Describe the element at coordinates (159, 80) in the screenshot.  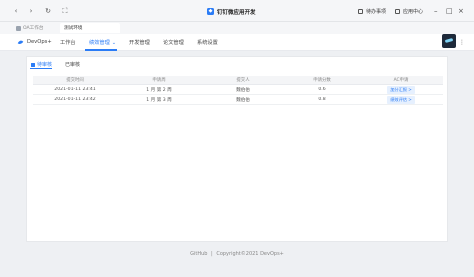
I see `column-header: 申请周` at that location.